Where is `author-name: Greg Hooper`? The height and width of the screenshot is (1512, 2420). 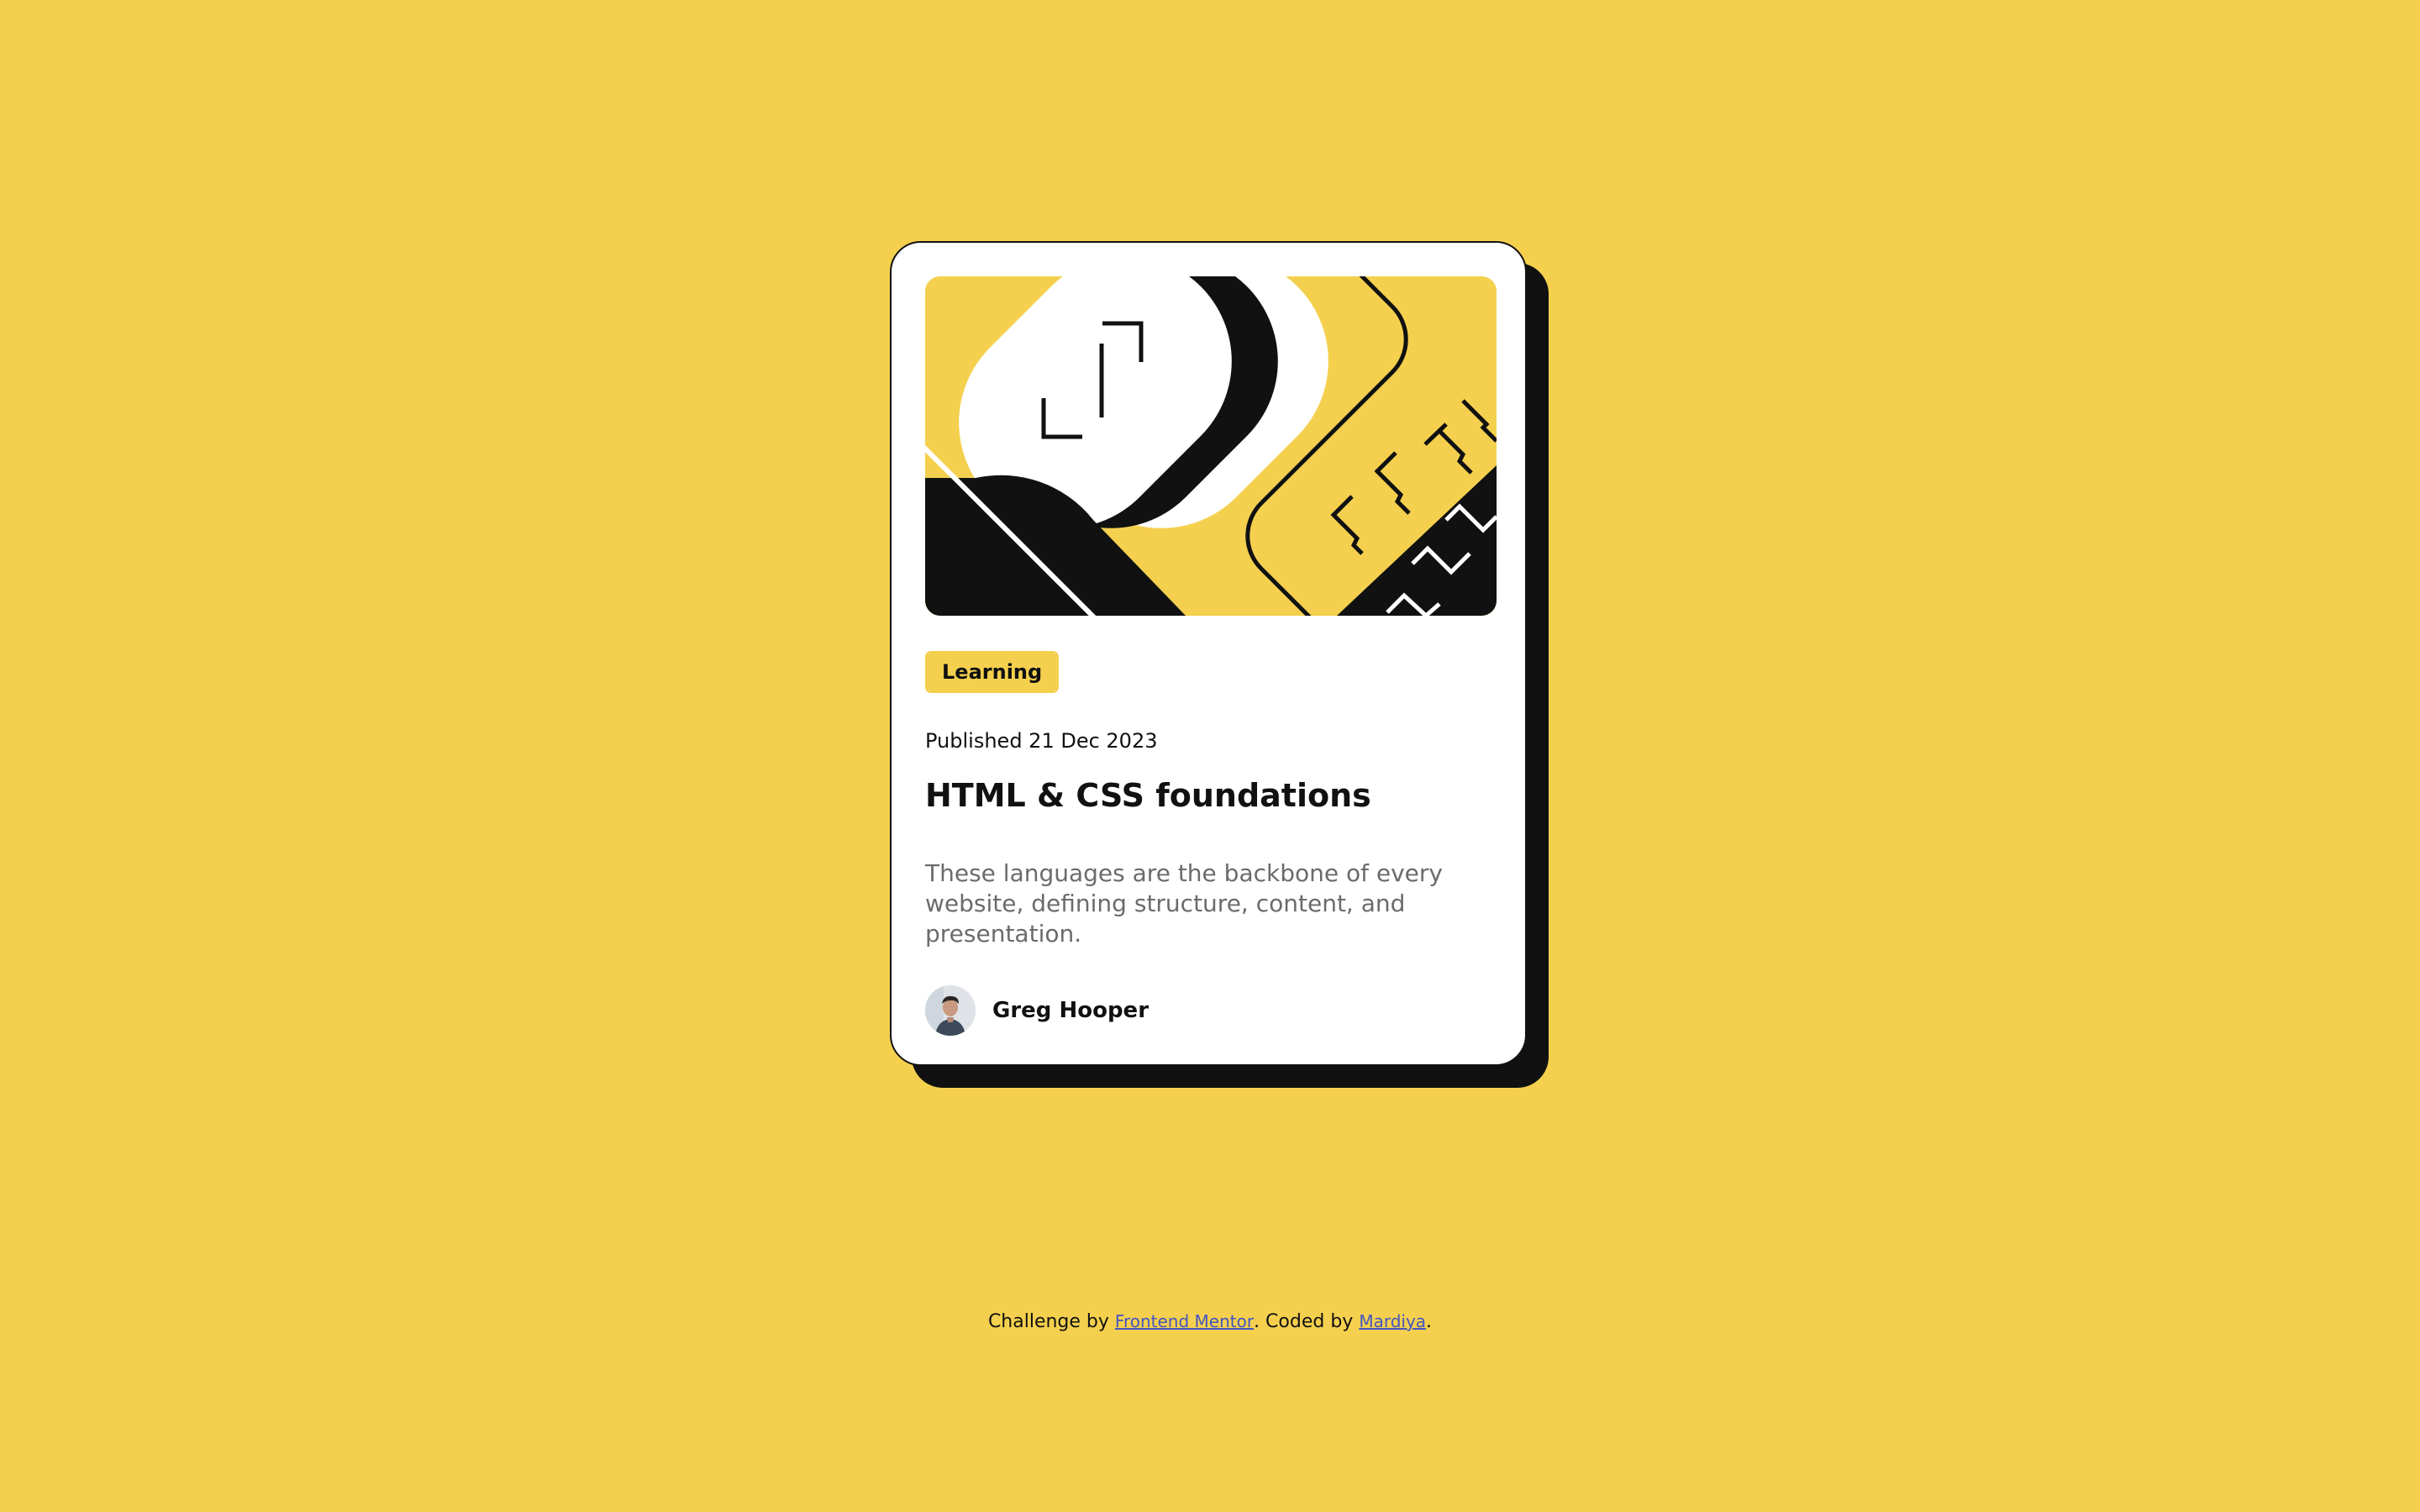 author-name: Greg Hooper is located at coordinates (1071, 1010).